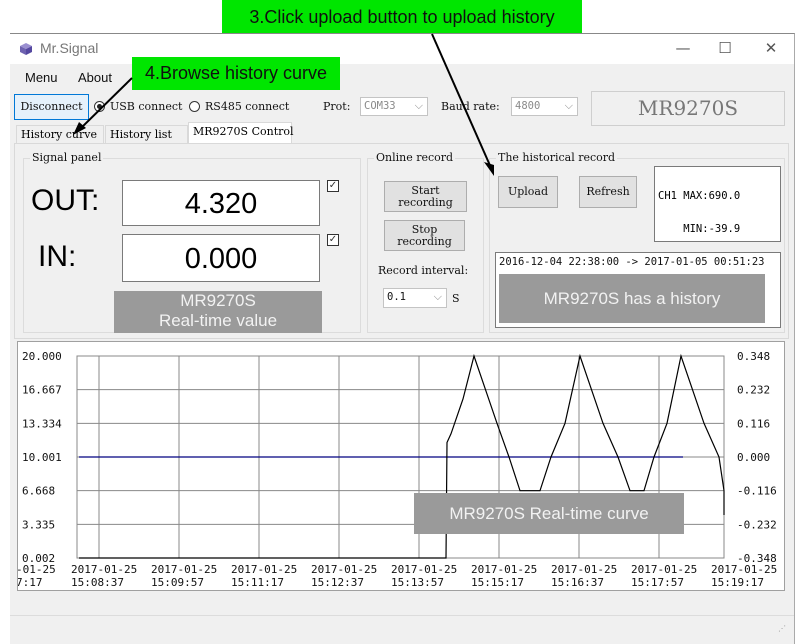 The height and width of the screenshot is (644, 800). I want to click on arrow-to-history-curve-icon, so click(103, 106).